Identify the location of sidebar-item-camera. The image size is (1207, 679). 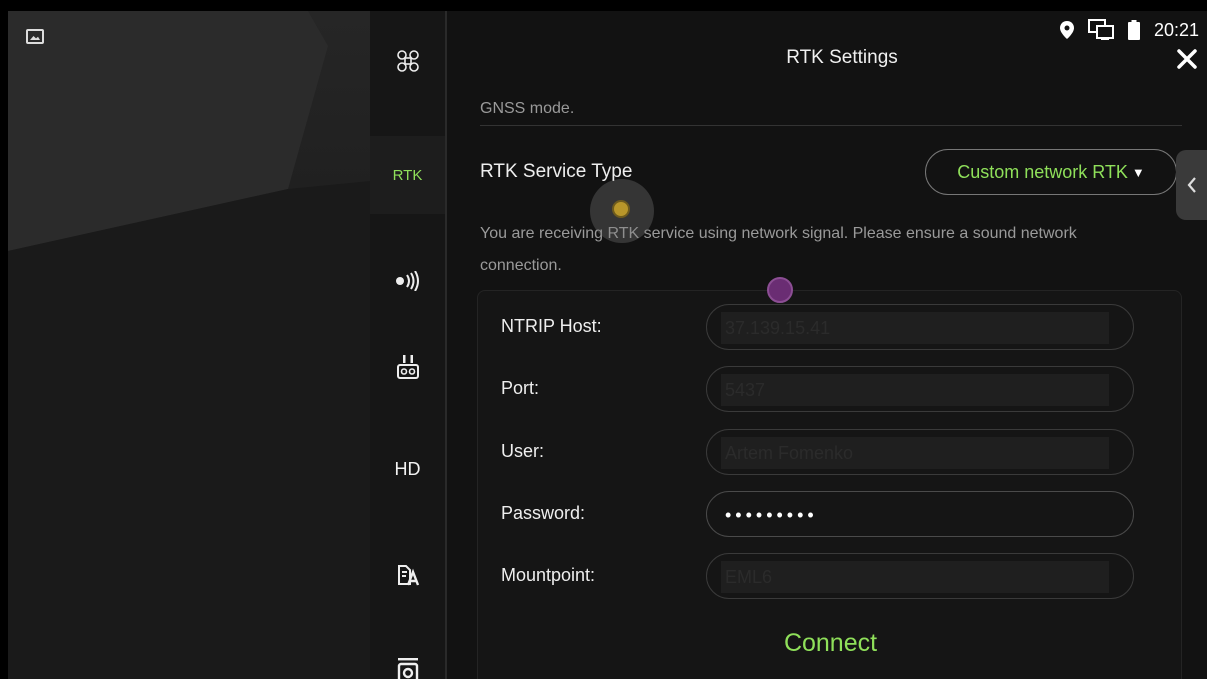
(407, 661).